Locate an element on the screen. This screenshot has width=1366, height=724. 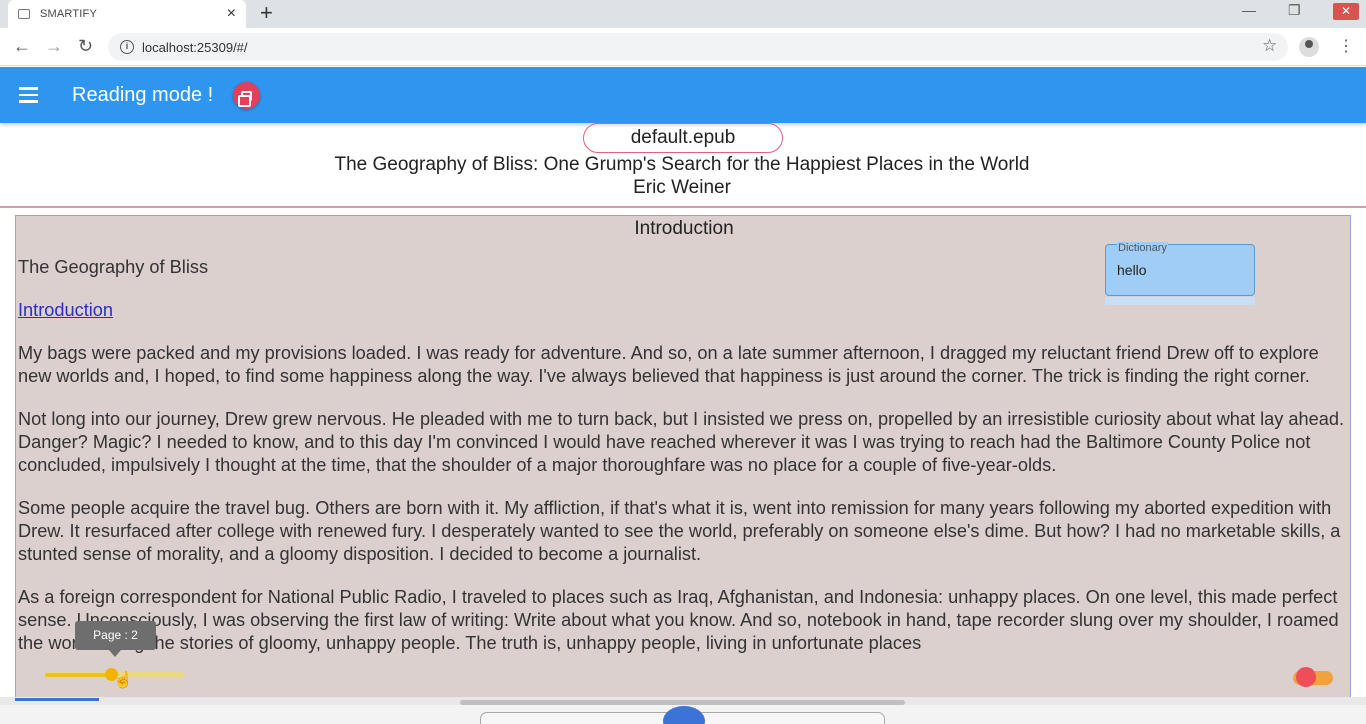
tab-title: SMARTIFY is located at coordinates (69, 14).